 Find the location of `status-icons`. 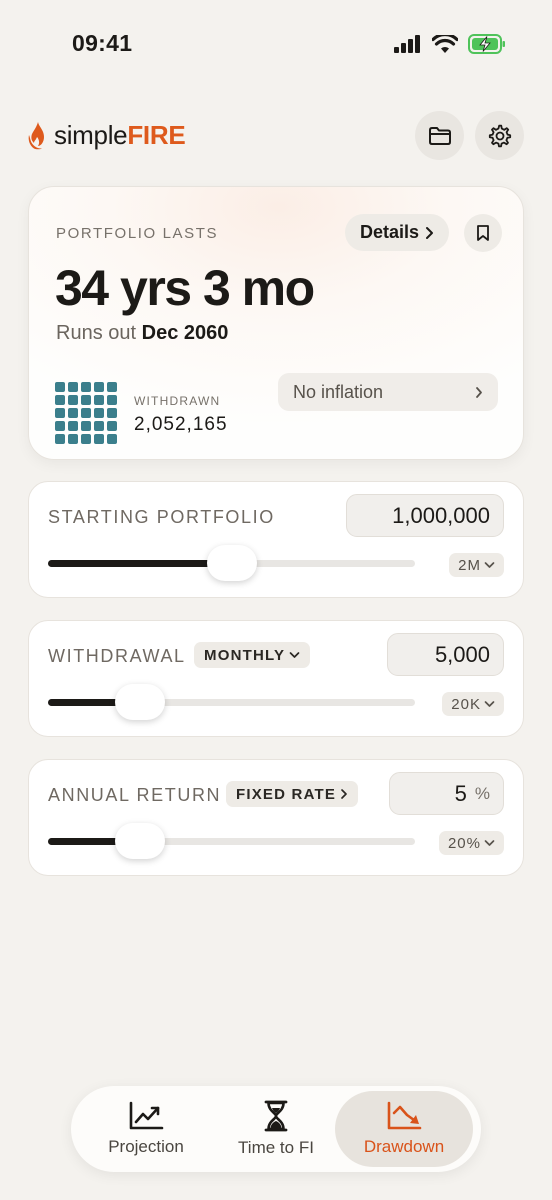

status-icons is located at coordinates (450, 44).